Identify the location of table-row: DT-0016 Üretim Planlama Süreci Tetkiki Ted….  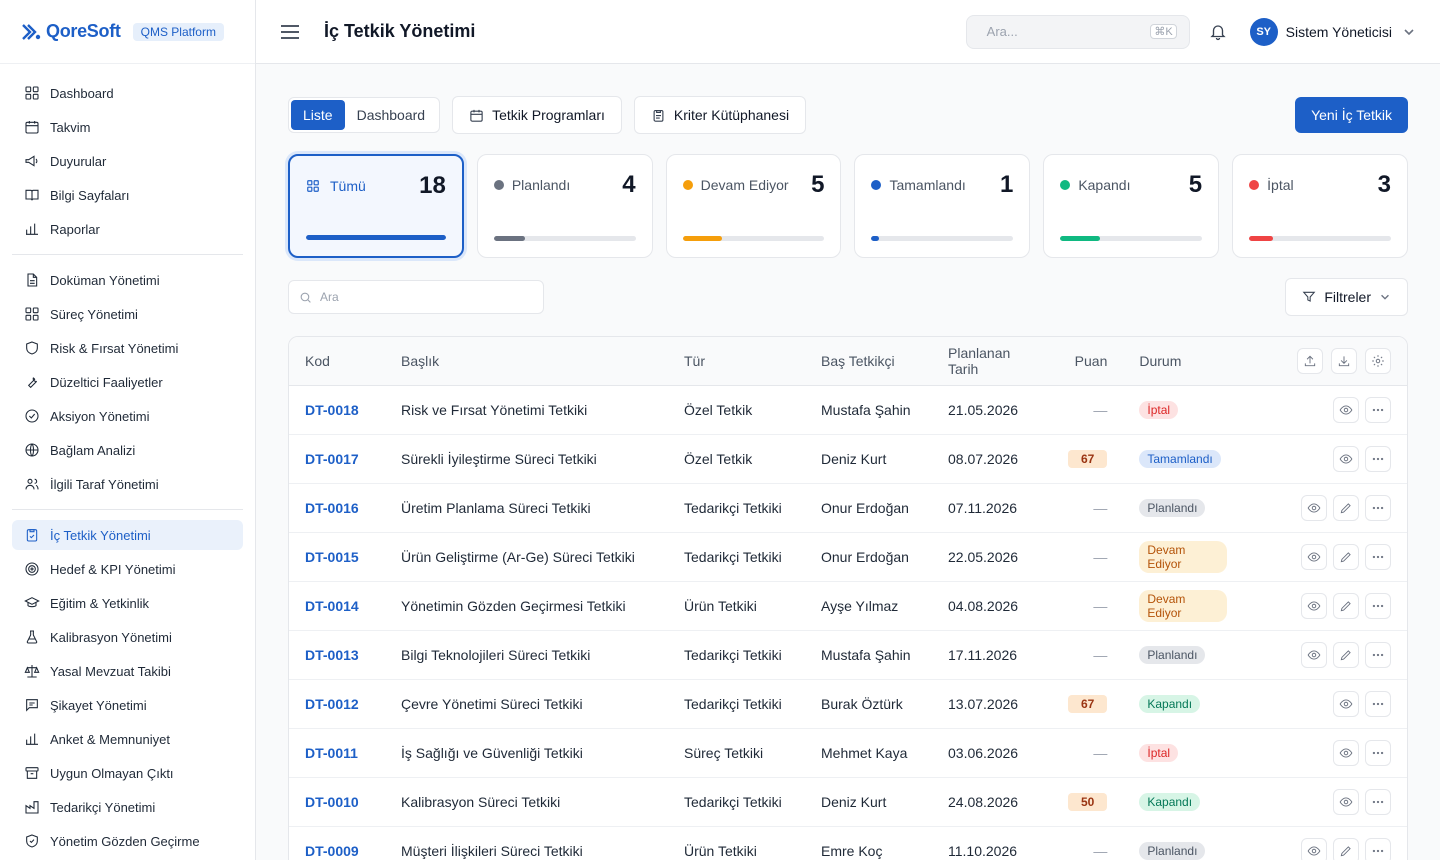
(848, 508).